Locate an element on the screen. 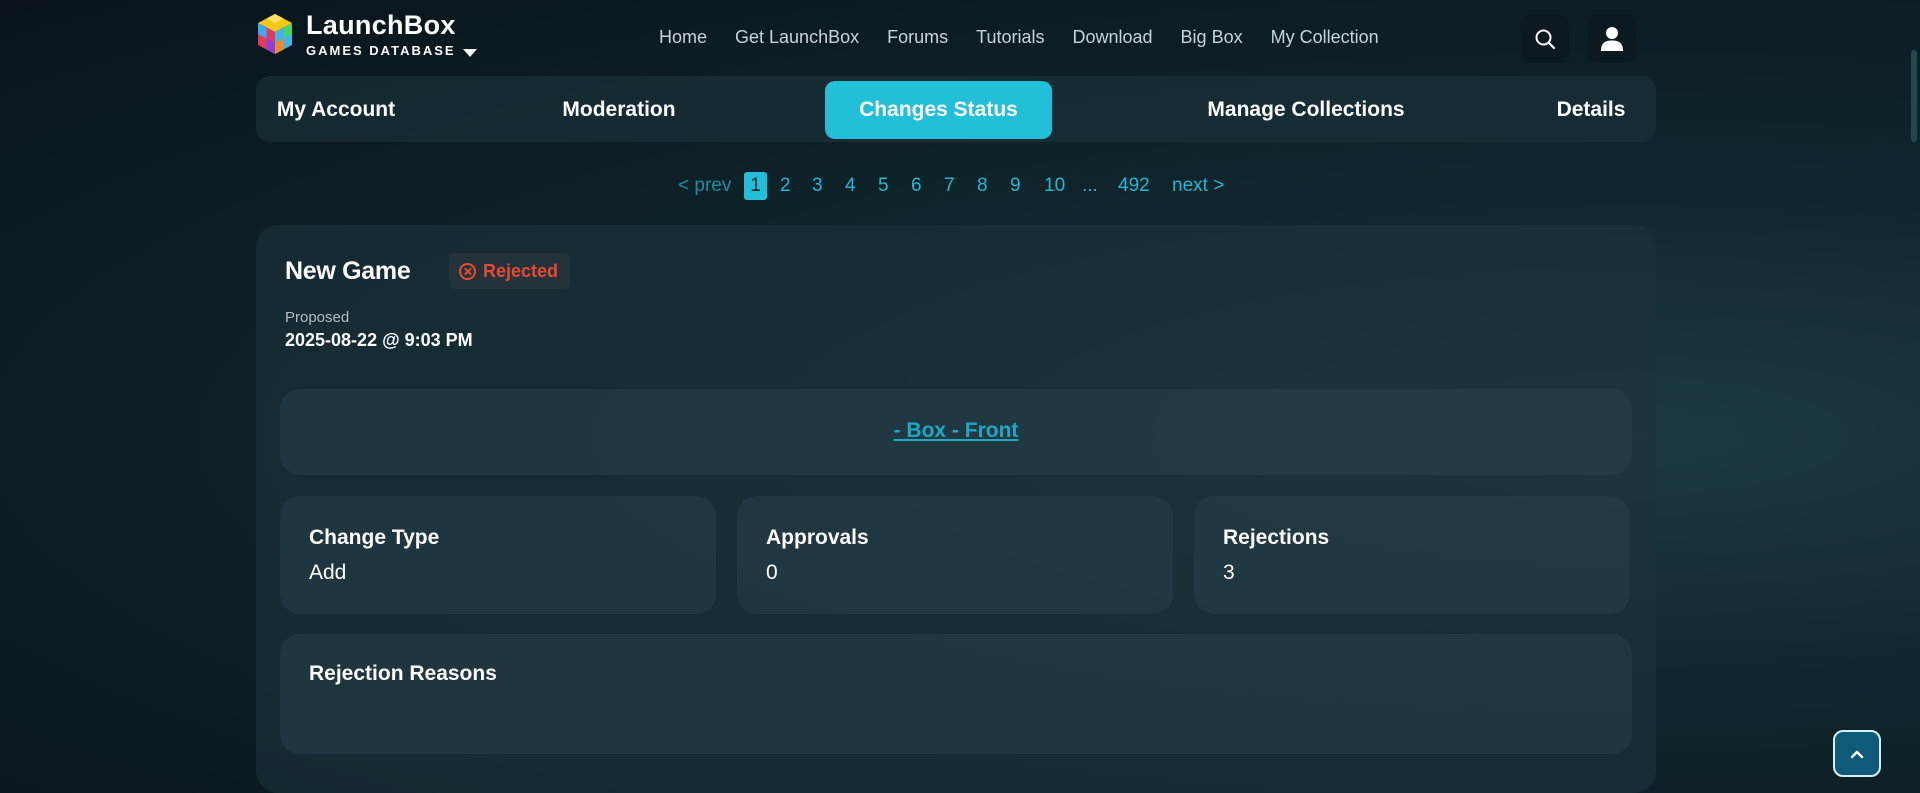  nav-my-collection: My Collection is located at coordinates (1325, 37).